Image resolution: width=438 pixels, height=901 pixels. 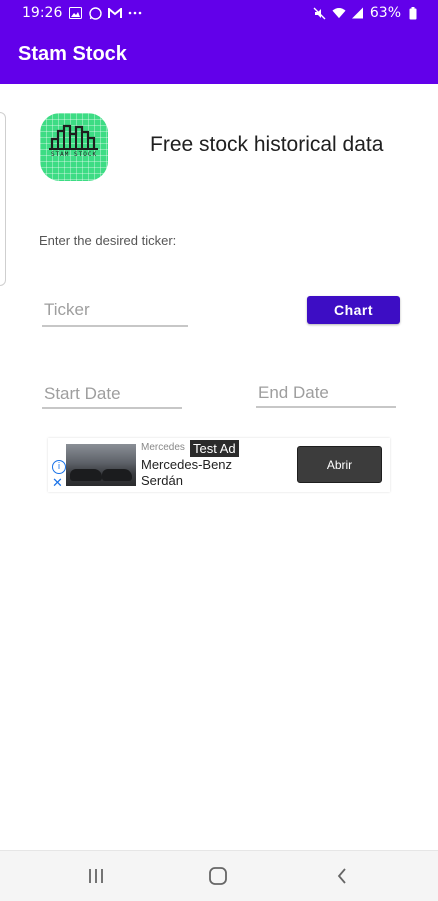 What do you see at coordinates (214, 448) in the screenshot?
I see `test-ad-badge: Test Ad` at bounding box center [214, 448].